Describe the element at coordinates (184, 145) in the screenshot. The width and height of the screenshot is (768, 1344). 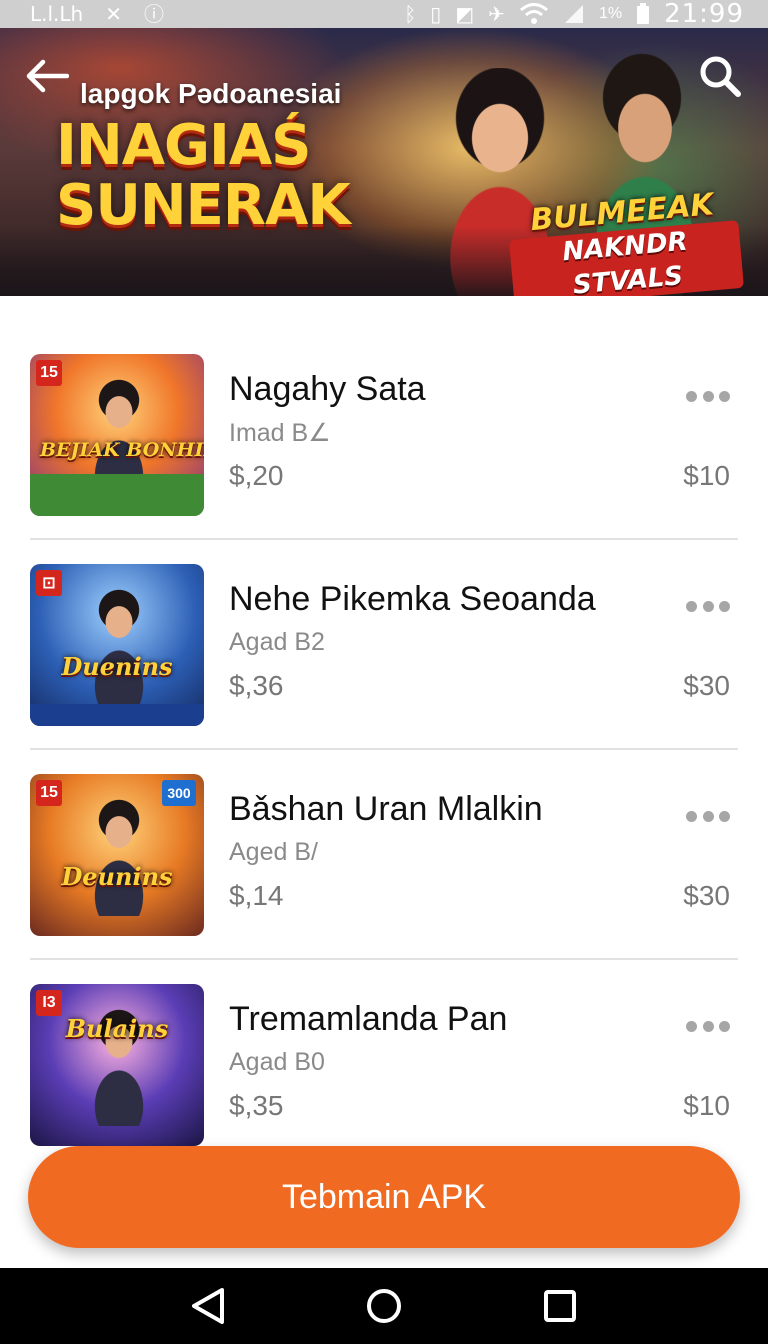
I see `banner-title-line1: INAGIAŚ` at that location.